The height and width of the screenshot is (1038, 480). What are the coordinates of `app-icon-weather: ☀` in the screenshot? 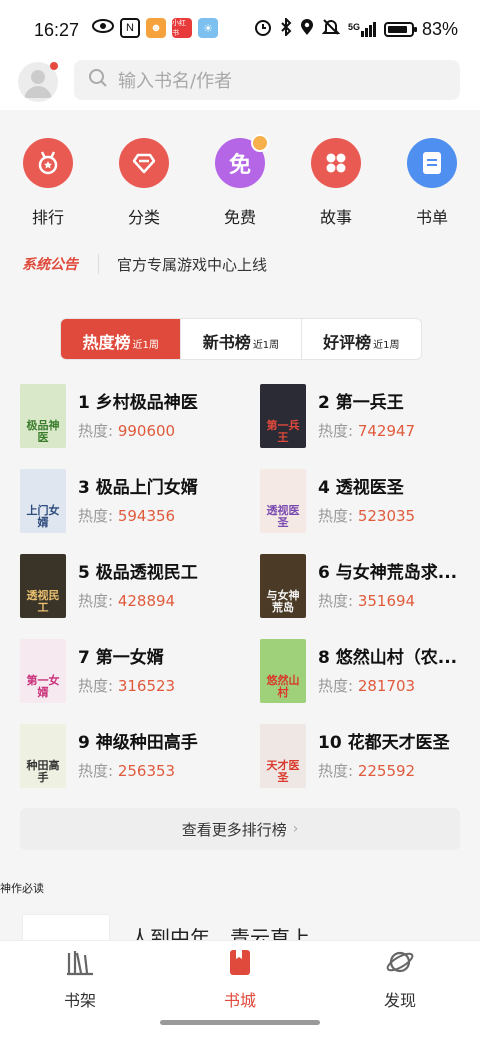 It's located at (208, 28).